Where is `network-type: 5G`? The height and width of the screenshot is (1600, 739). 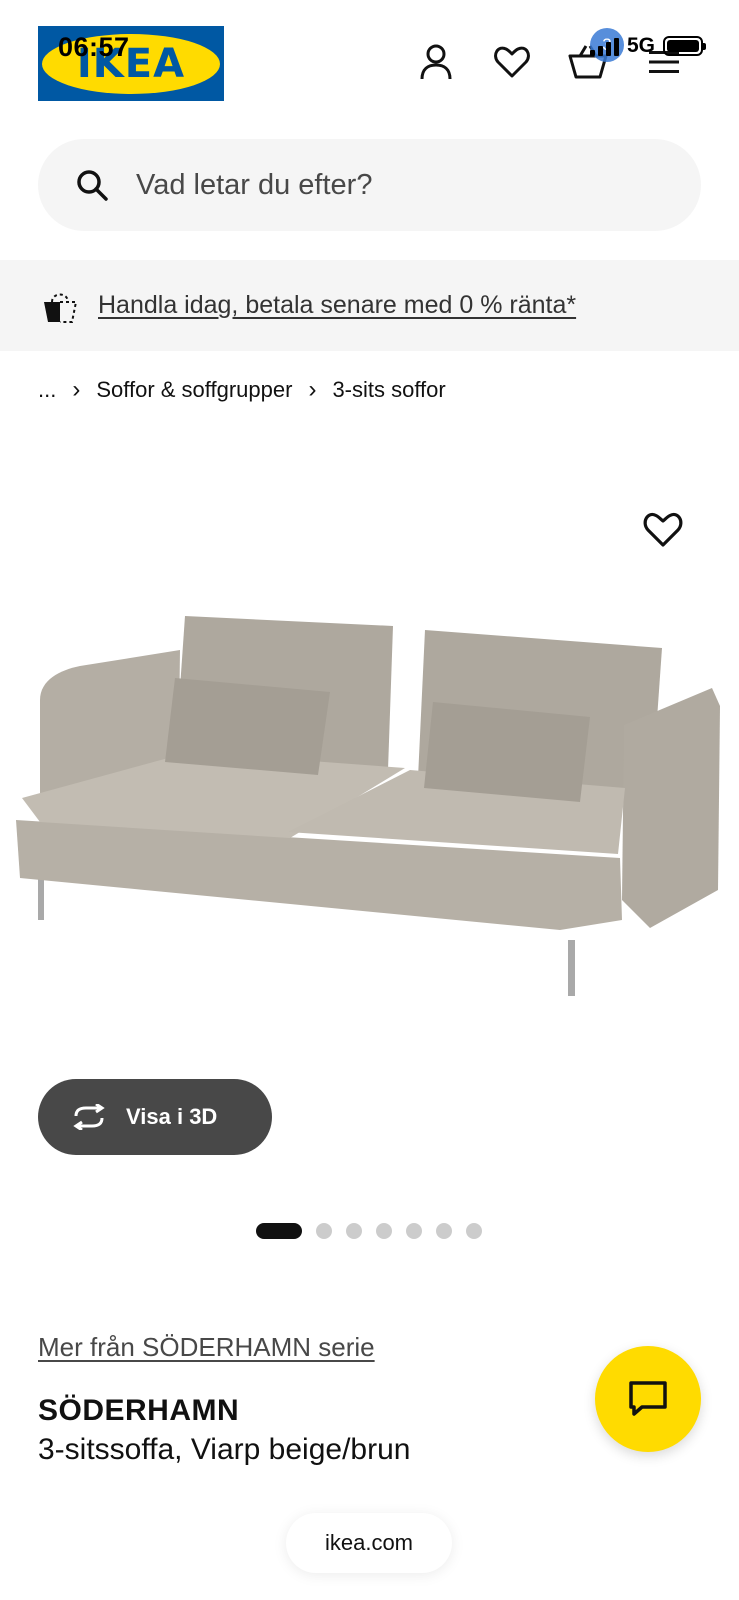
network-type: 5G is located at coordinates (640, 45).